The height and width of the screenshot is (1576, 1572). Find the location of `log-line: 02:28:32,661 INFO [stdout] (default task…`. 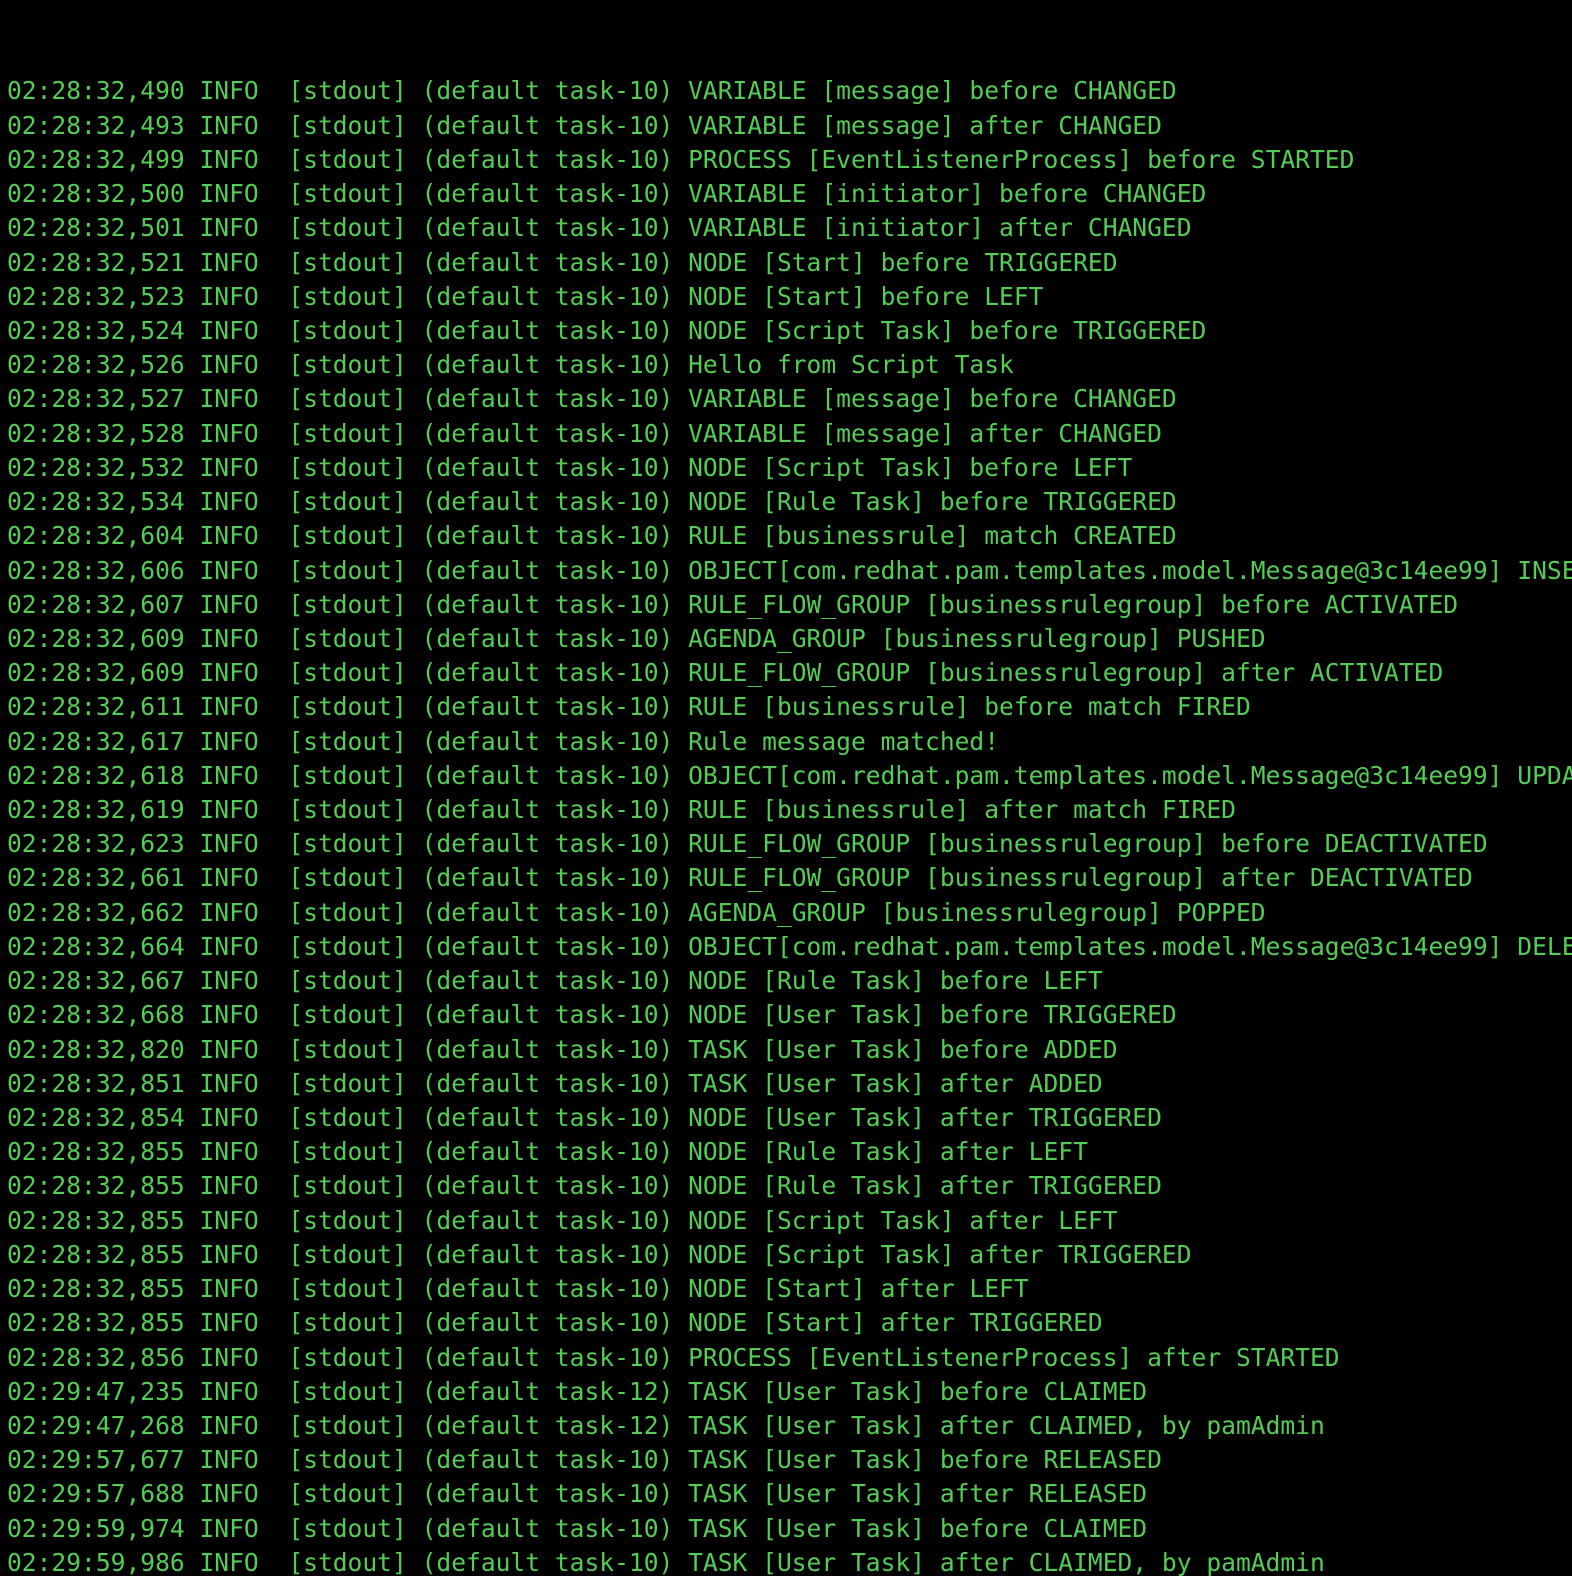

log-line: 02:28:32,661 INFO [stdout] (default task… is located at coordinates (740, 878).